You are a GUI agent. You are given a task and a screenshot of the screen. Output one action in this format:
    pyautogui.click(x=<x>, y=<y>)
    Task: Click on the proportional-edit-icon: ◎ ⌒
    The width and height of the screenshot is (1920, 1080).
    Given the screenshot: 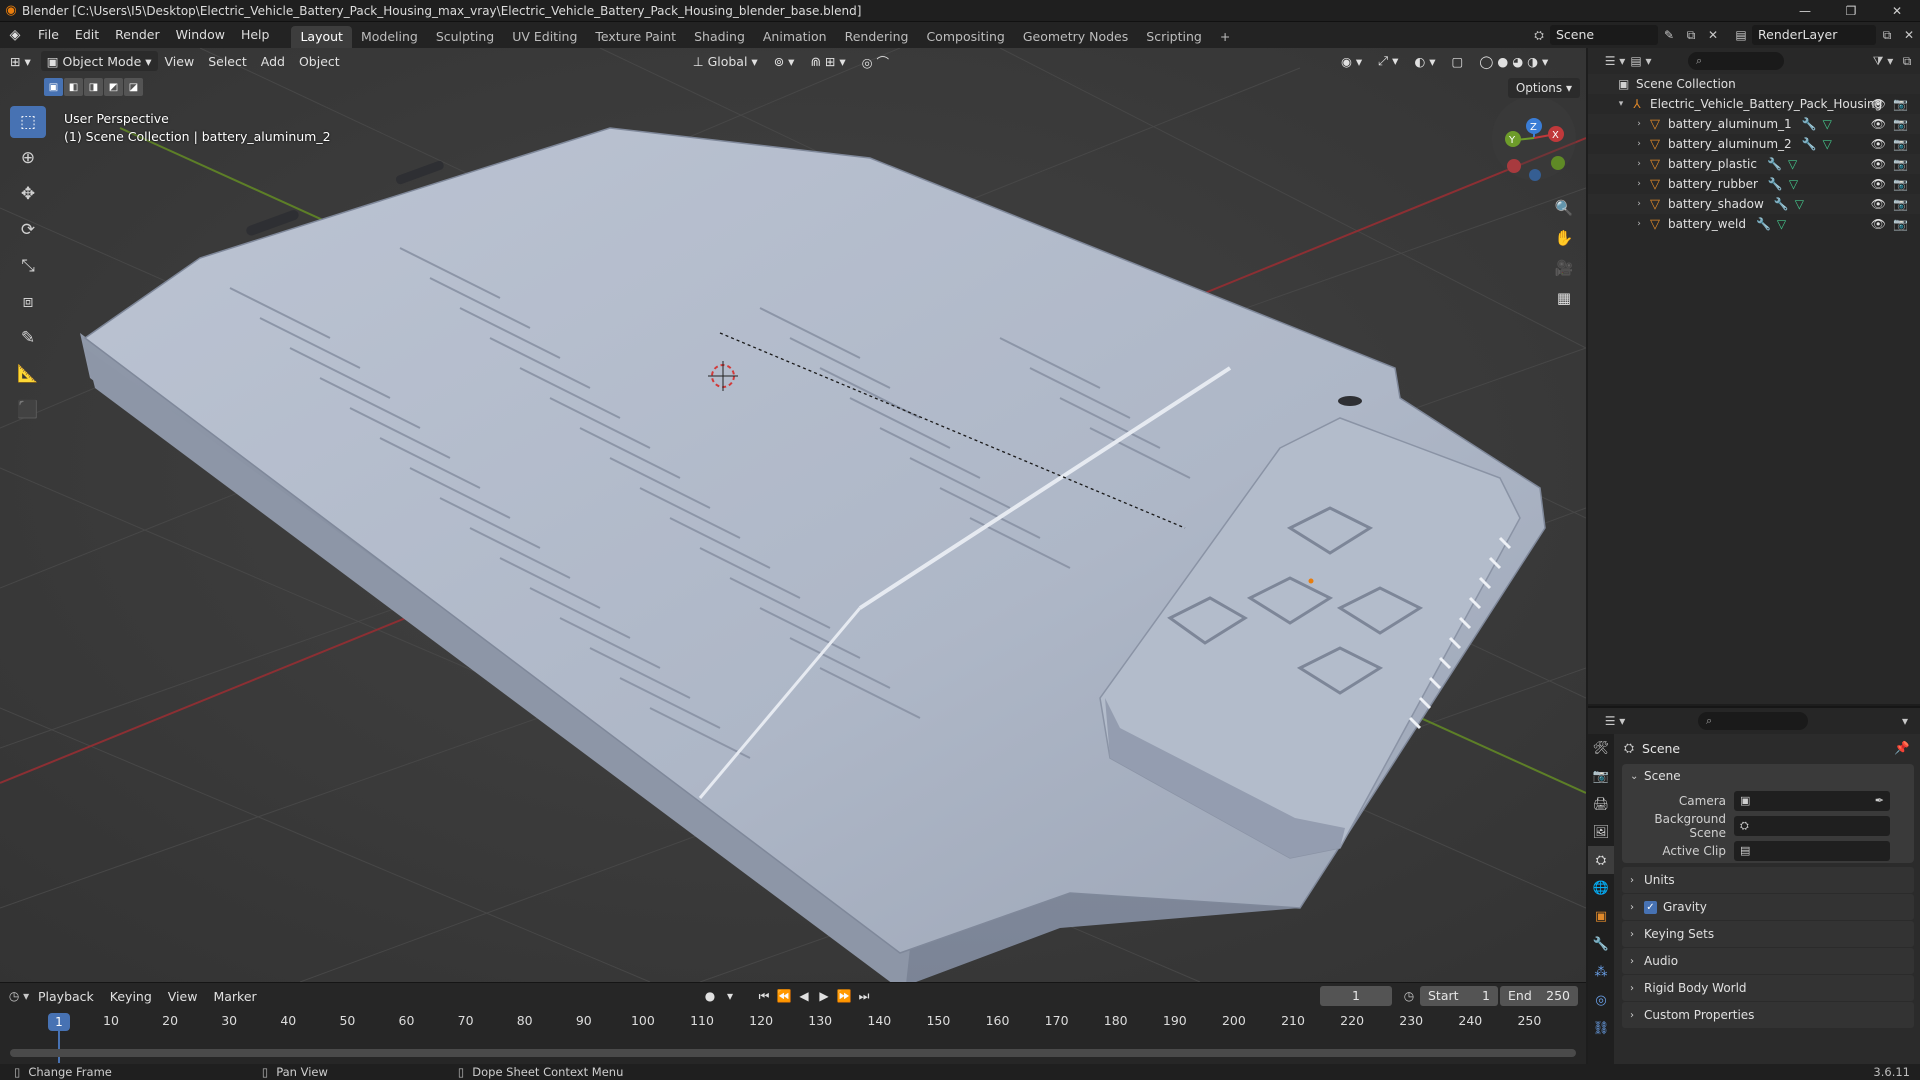 What is the action you would take?
    pyautogui.click(x=875, y=61)
    